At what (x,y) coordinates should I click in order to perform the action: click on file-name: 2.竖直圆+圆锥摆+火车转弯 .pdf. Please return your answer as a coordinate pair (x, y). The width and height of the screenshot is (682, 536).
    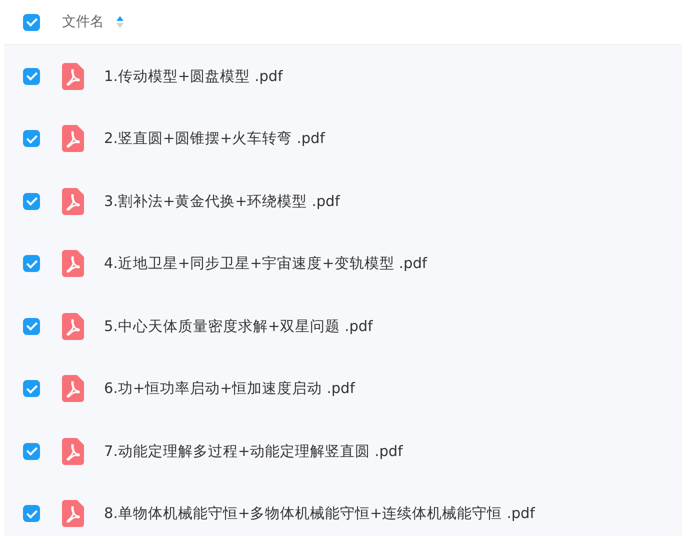
    Looking at the image, I should click on (214, 138).